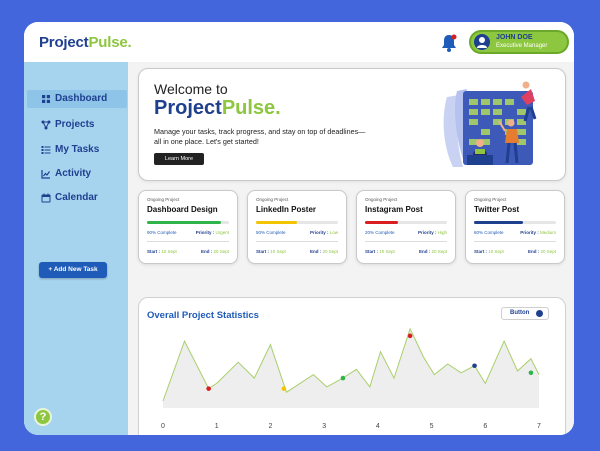  I want to click on bell-icon, so click(449, 43).